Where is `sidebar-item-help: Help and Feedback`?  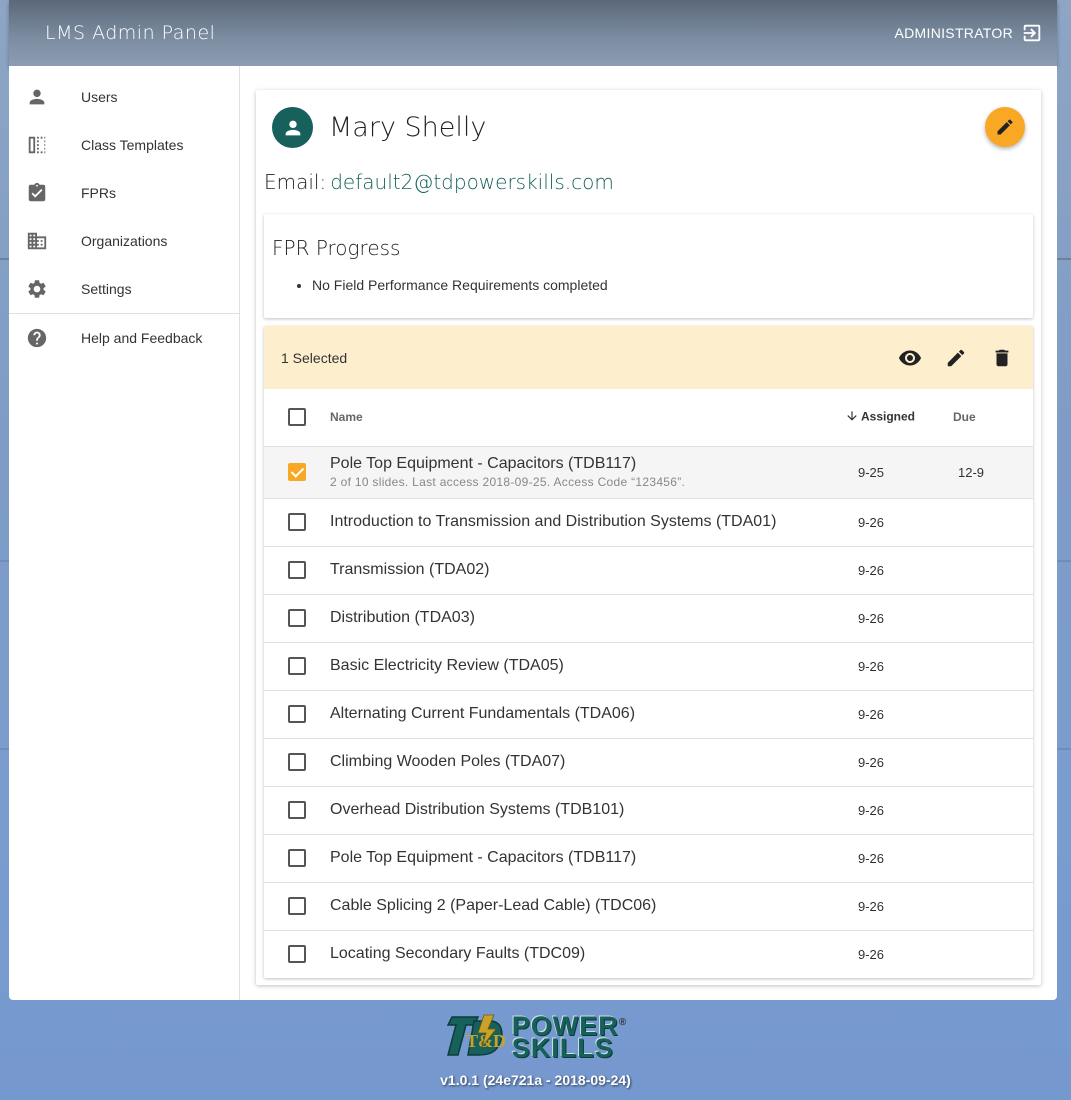
sidebar-item-help: Help and Feedback is located at coordinates (124, 338).